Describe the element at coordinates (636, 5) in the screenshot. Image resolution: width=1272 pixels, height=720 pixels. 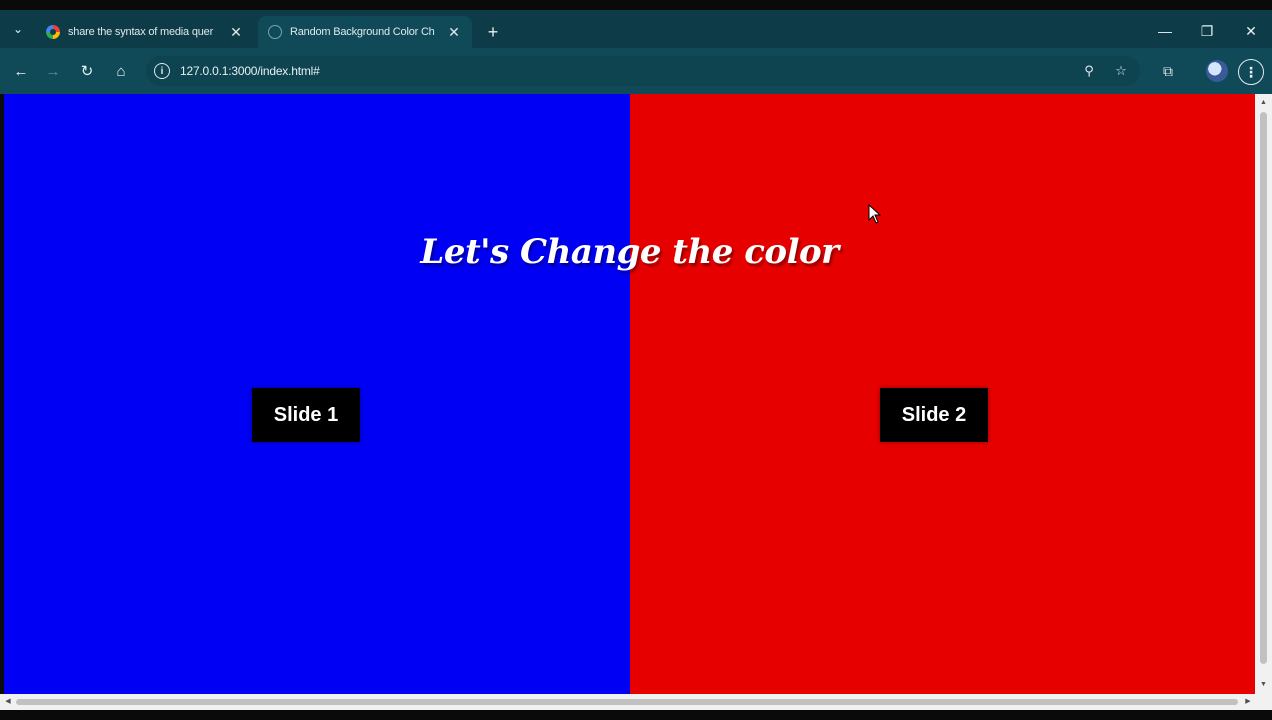
I see `top-letterbox` at that location.